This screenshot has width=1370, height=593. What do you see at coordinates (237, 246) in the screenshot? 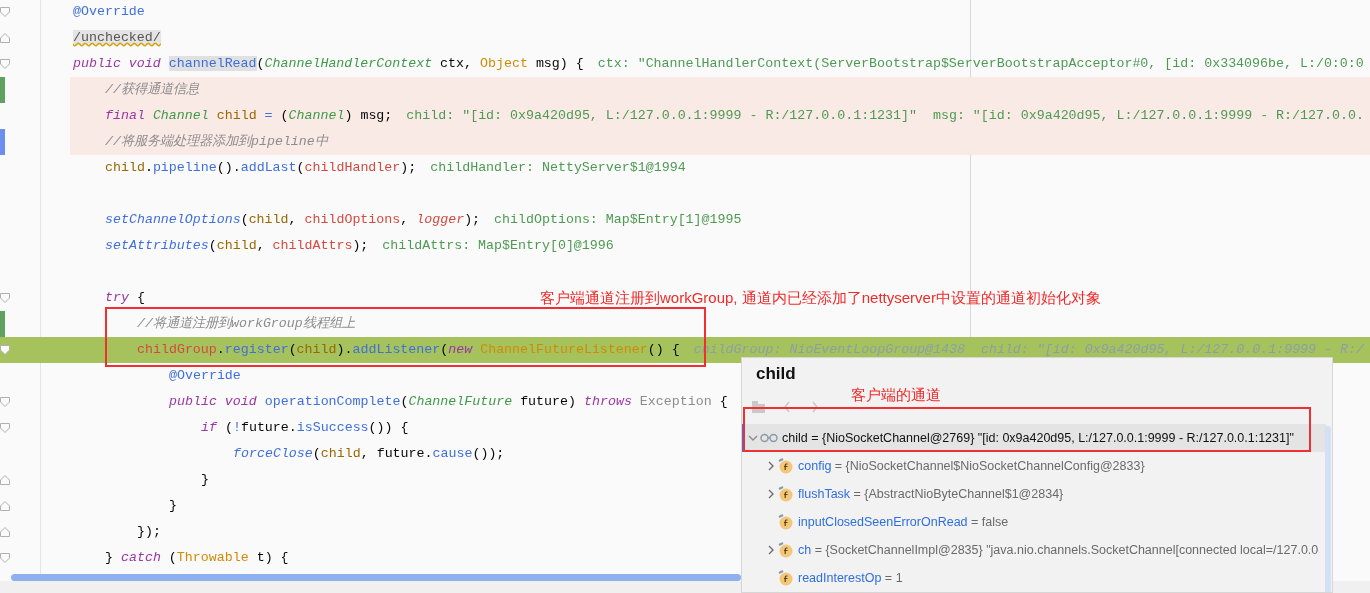
I see `code-line: setAttributes(child, childAttrs);` at bounding box center [237, 246].